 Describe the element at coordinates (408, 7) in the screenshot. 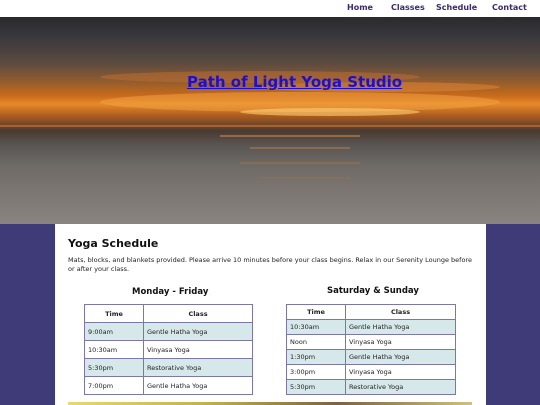

I see `nav-classes-link: Classes` at that location.